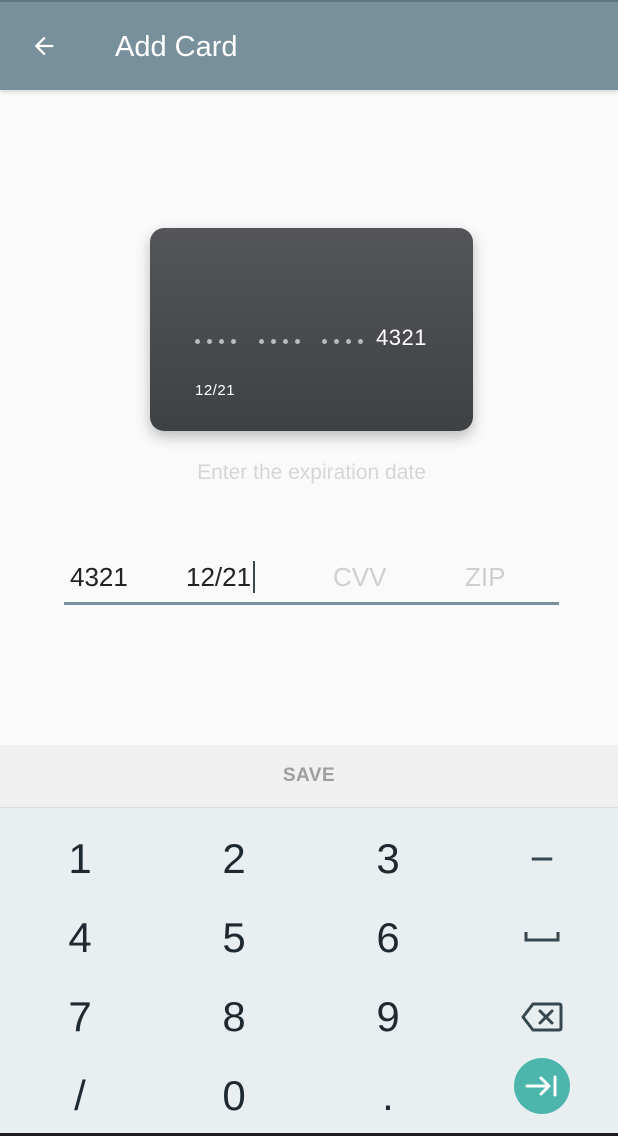  I want to click on key-backspace, so click(542, 1017).